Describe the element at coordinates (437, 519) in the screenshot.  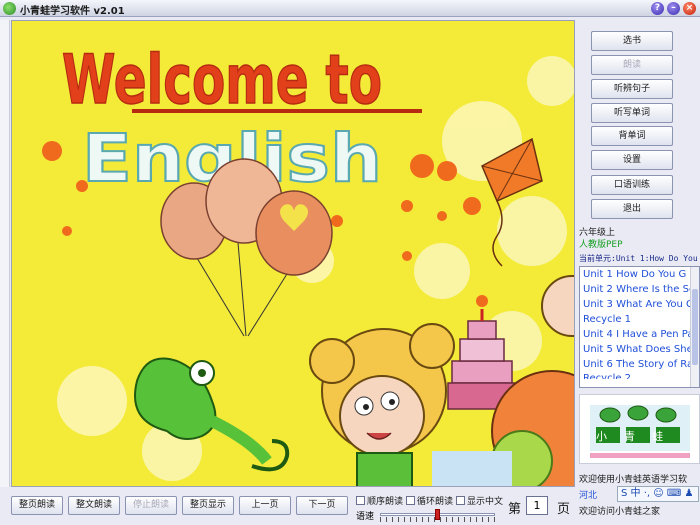
I see `speed-slider-ticks` at that location.